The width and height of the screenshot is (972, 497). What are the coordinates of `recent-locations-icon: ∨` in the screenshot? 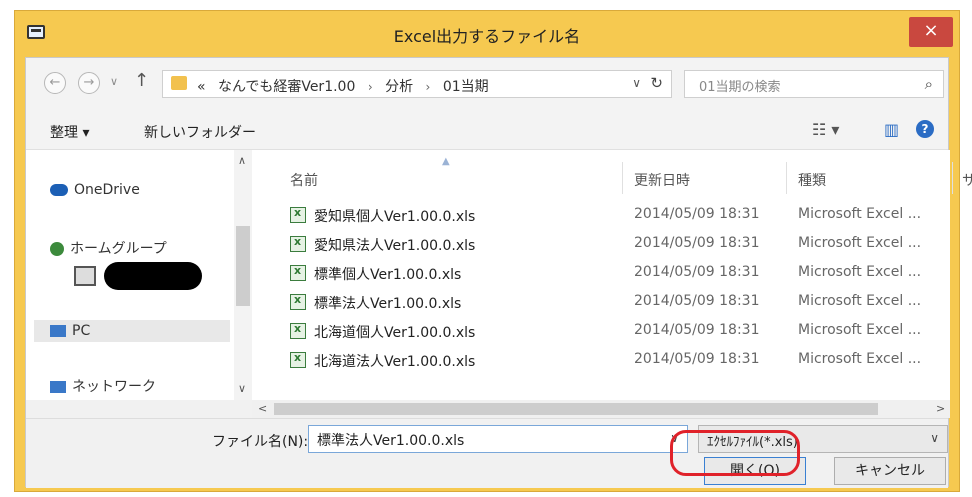 It's located at (114, 81).